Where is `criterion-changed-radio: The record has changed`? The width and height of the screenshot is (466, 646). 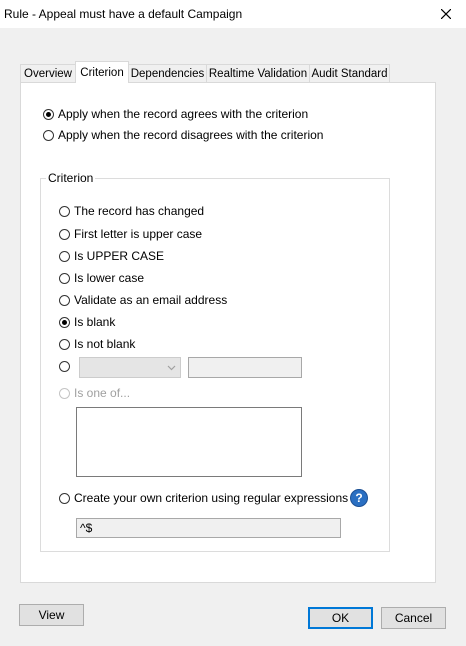
criterion-changed-radio: The record has changed is located at coordinates (131, 211).